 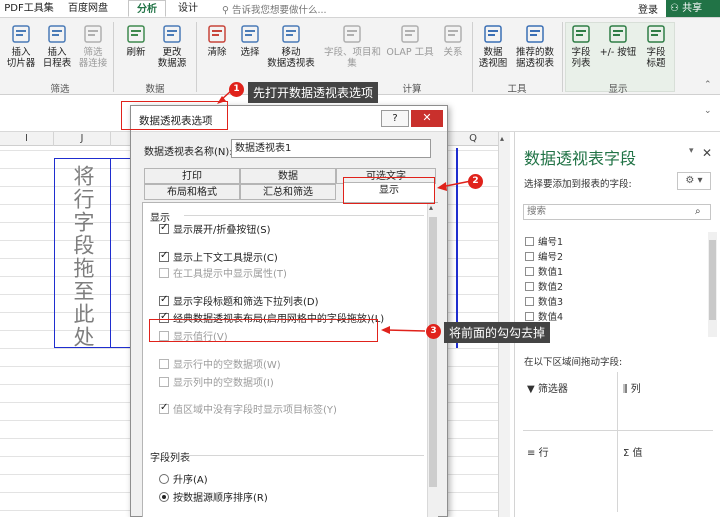 What do you see at coordinates (475, 181) in the screenshot?
I see `annotation-badge-2: 2` at bounding box center [475, 181].